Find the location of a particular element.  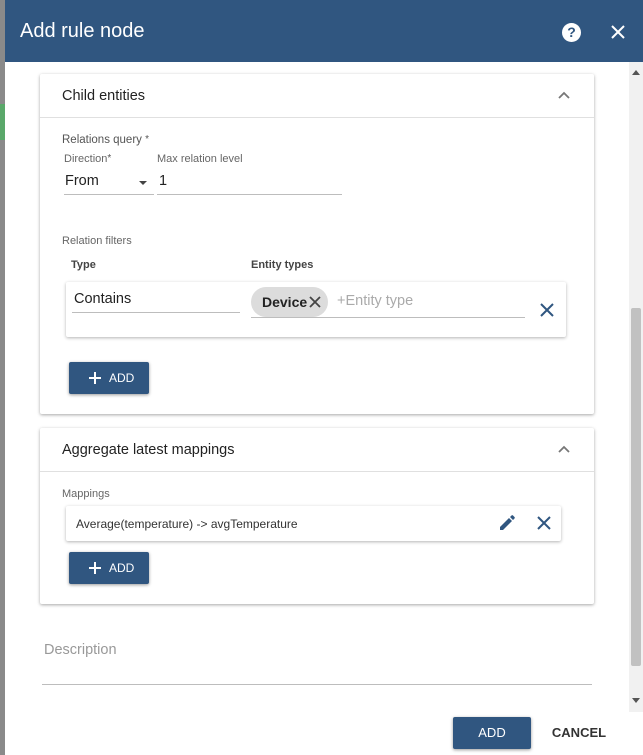

mapping-text: Average(temperature) -> avgTemperature is located at coordinates (187, 524).